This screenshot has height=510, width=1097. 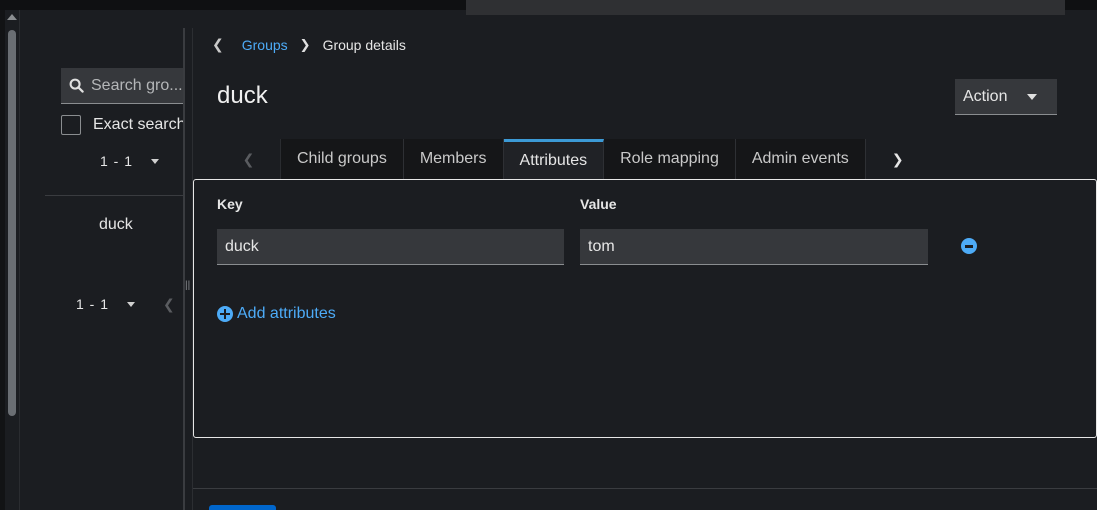 What do you see at coordinates (225, 314) in the screenshot?
I see `plus-circle-icon` at bounding box center [225, 314].